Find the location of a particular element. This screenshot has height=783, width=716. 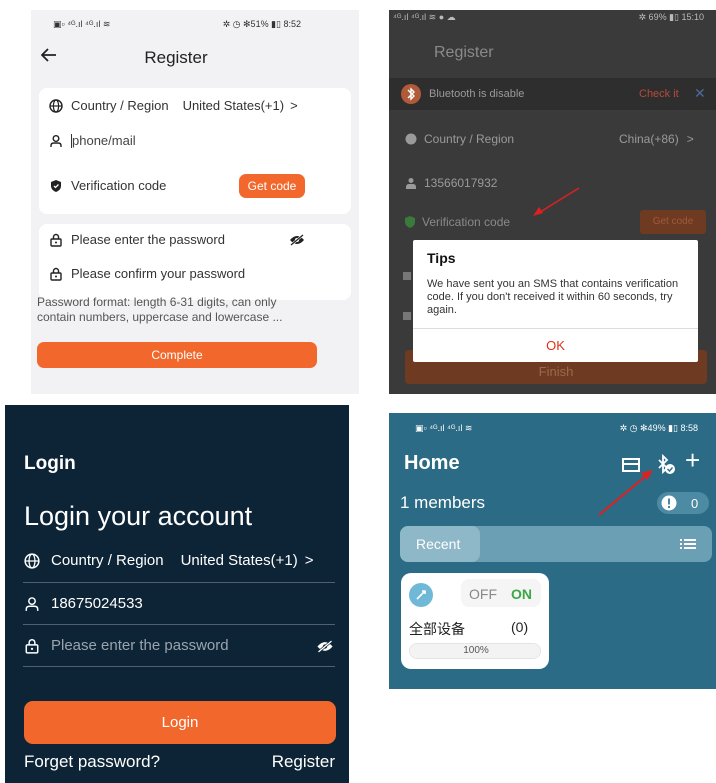

page-title: Home is located at coordinates (432, 463).